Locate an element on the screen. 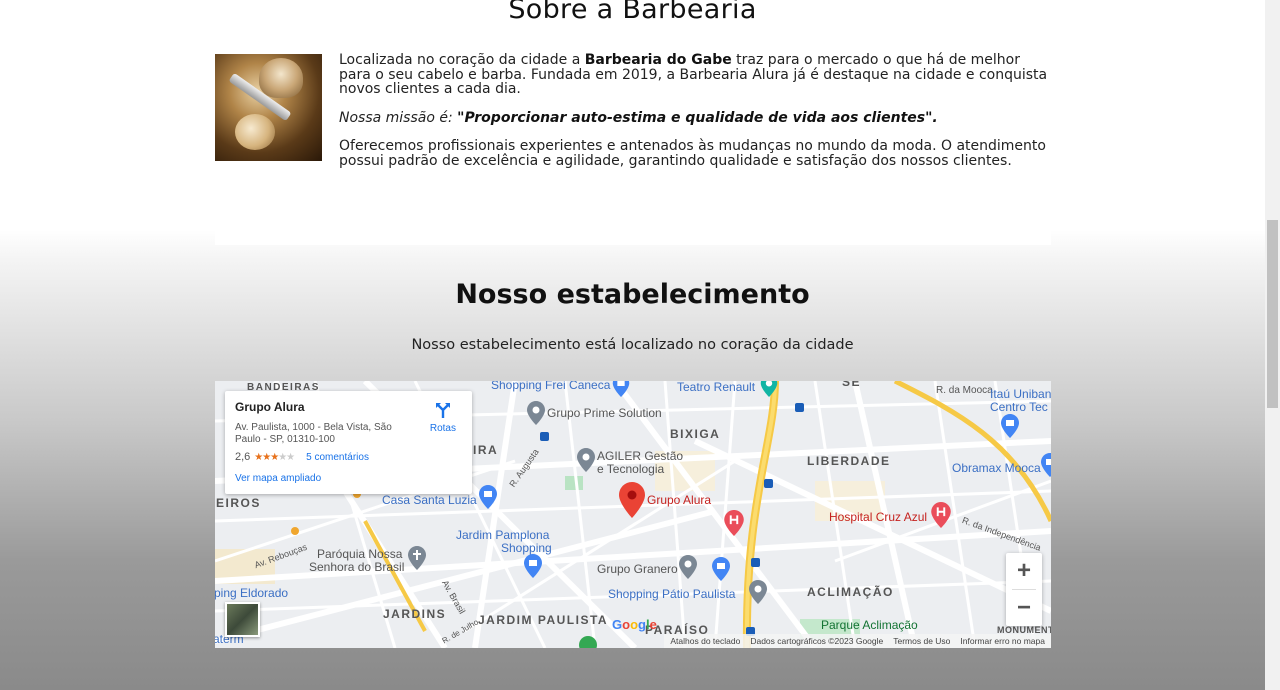 The image size is (1280, 690). map-label-itau-1: Itaú Uniban is located at coordinates (1020, 394).